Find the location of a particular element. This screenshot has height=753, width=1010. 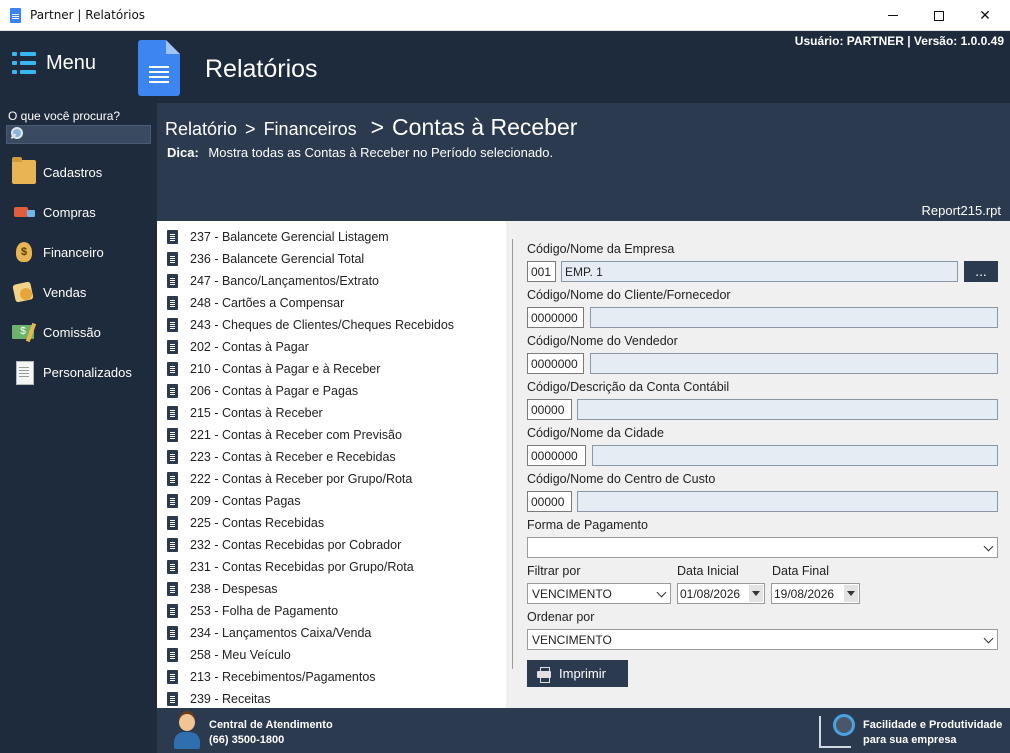

list-item: 223 - Contas à Receber e Recebidas is located at coordinates (281, 457).